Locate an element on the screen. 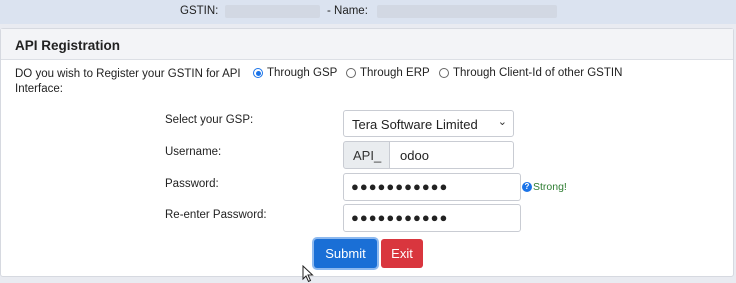 Image resolution: width=736 pixels, height=283 pixels. option-through-client-id-label: Through Client-Id of other GSTIN is located at coordinates (538, 73).